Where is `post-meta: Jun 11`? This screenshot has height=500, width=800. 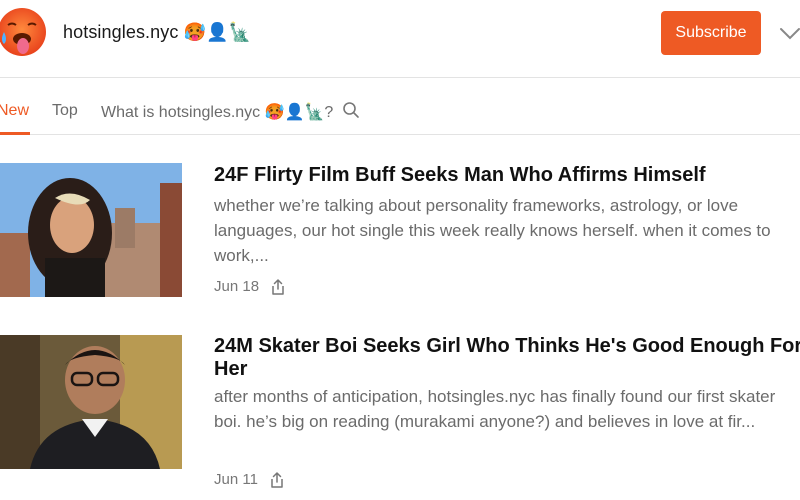 post-meta: Jun 11 is located at coordinates (249, 479).